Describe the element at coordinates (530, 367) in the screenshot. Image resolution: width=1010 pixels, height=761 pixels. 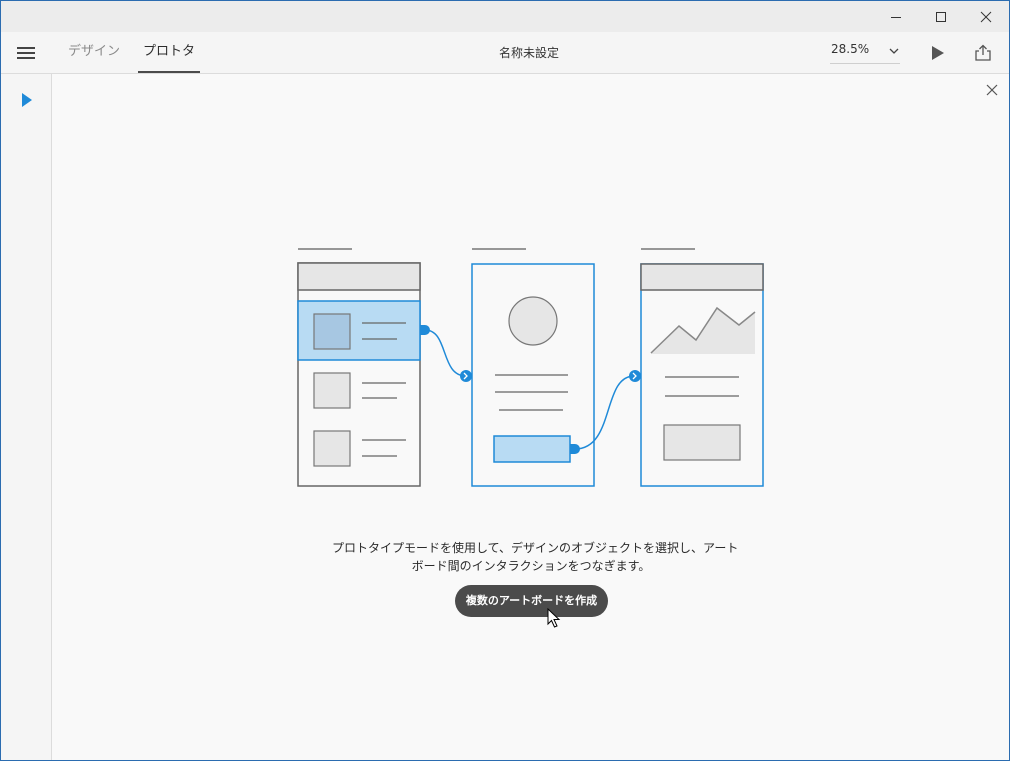
I see `prototype-illustration` at that location.